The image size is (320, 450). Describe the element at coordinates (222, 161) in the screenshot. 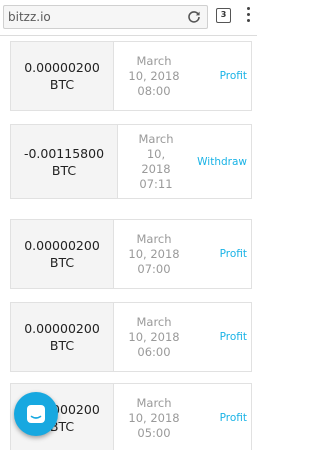

I see `transaction-type-link: Withdraw` at that location.